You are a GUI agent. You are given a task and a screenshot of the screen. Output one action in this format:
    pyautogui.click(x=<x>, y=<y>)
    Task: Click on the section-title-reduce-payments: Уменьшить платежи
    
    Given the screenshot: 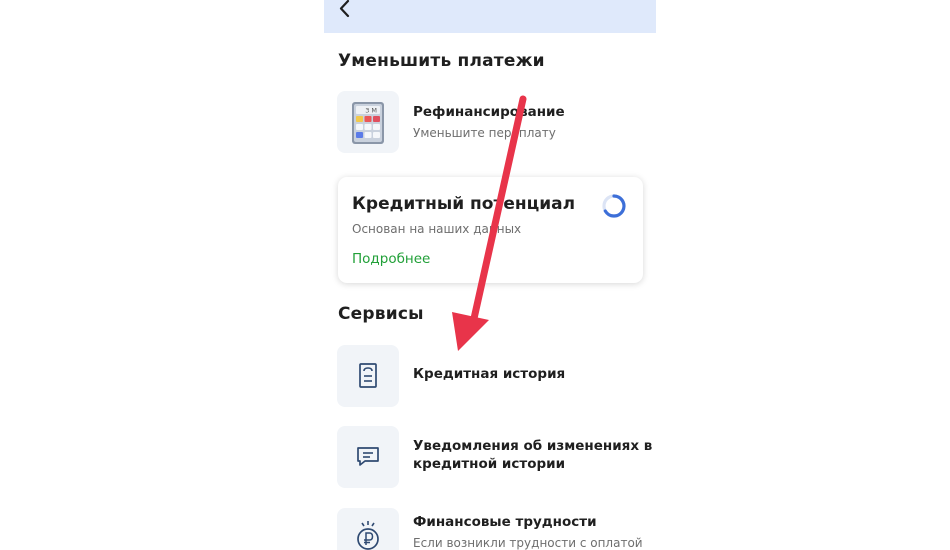 What is the action you would take?
    pyautogui.click(x=441, y=61)
    